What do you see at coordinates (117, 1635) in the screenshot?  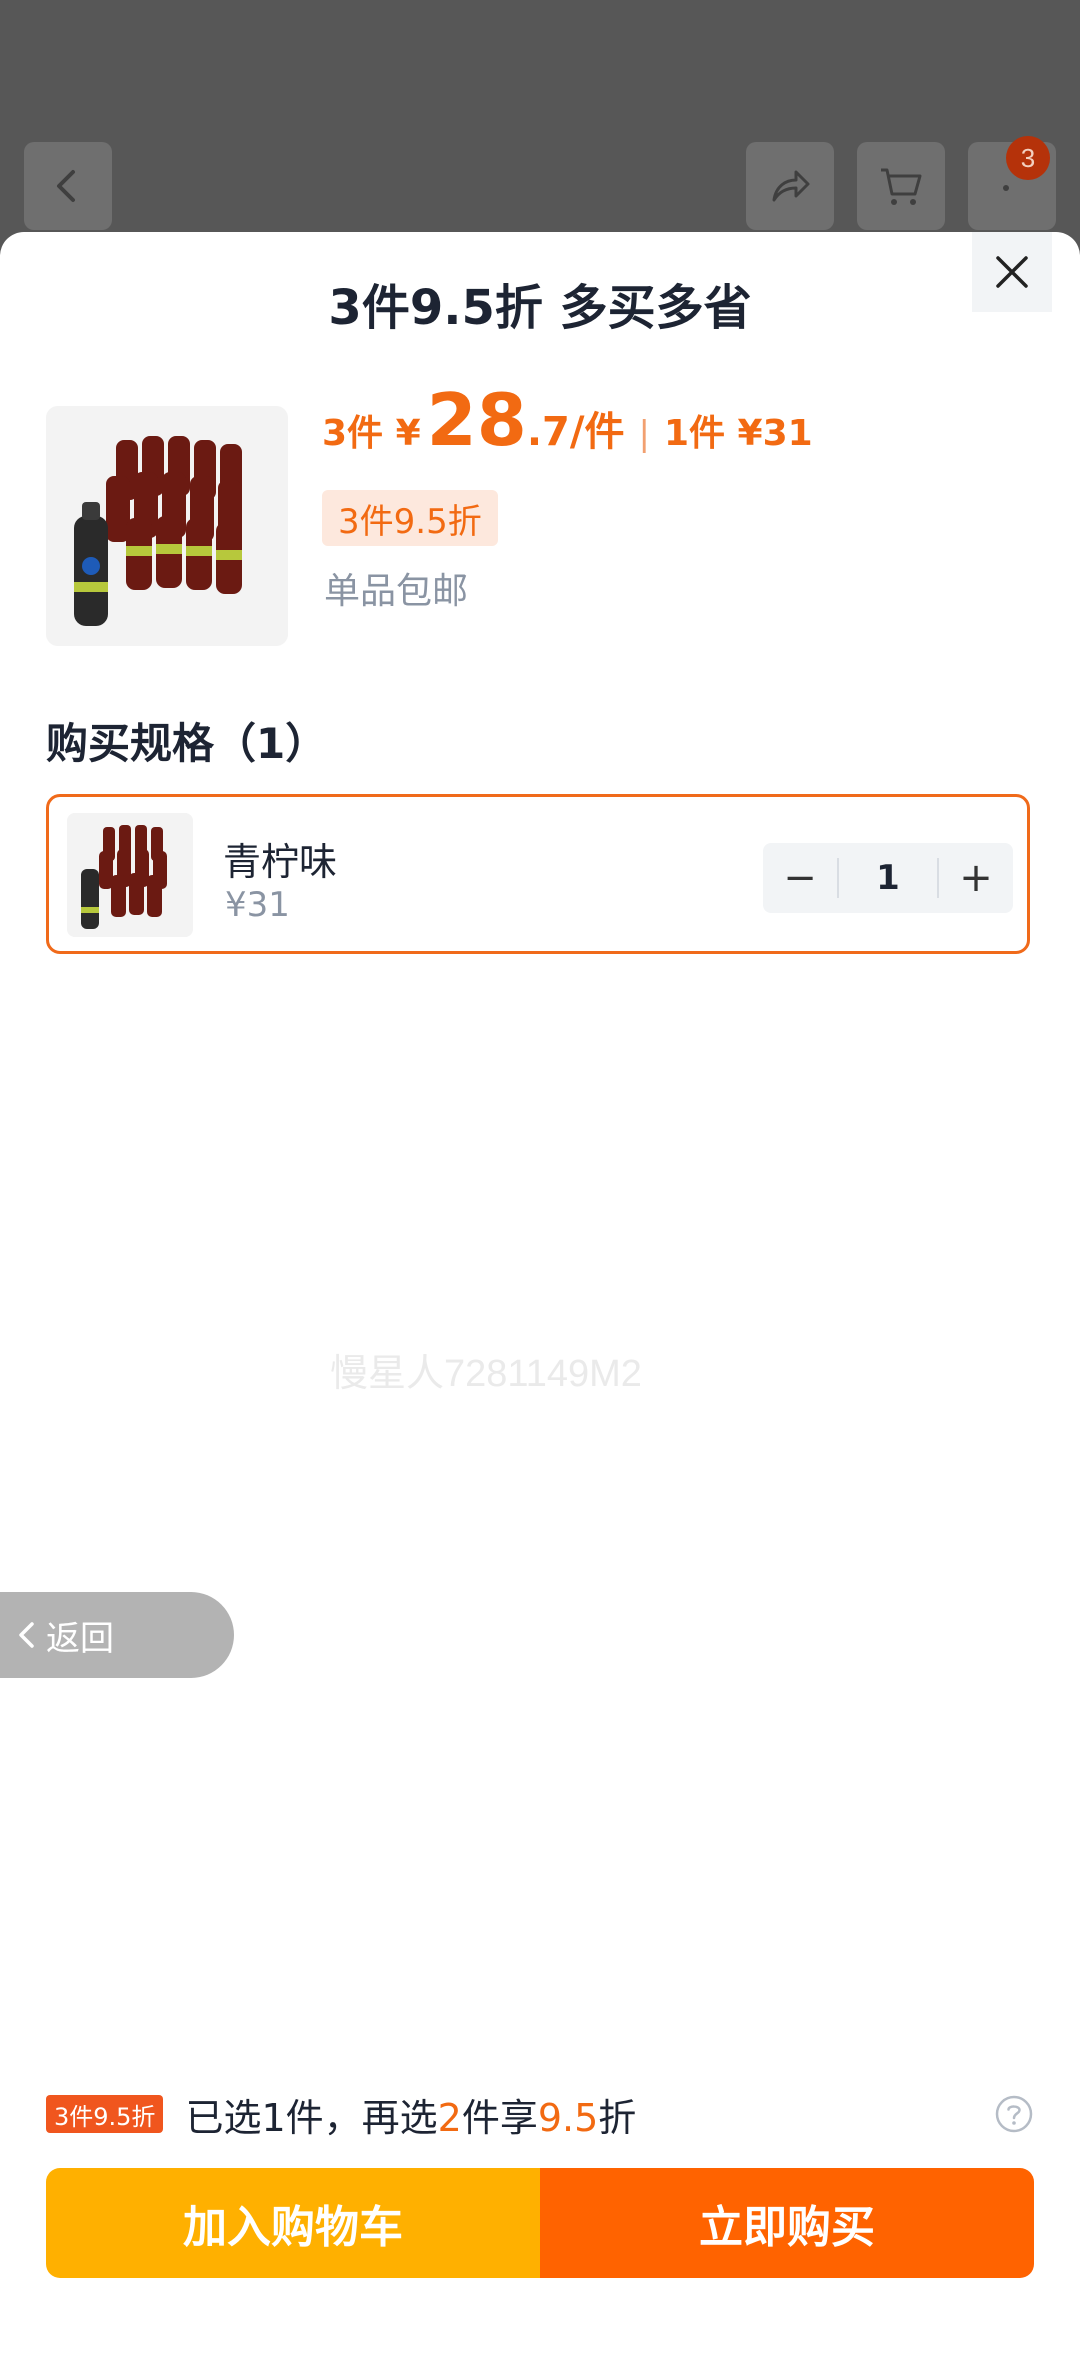 I see `floating-back-button: 返回` at bounding box center [117, 1635].